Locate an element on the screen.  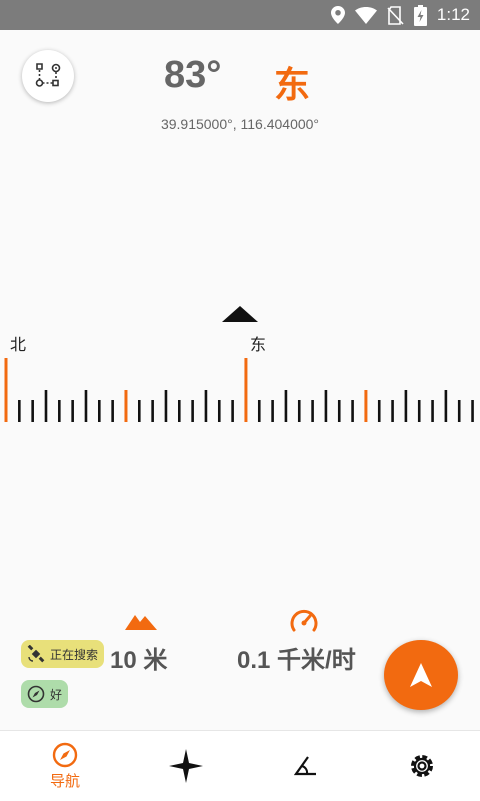
nav-label-navigation: 导航 is located at coordinates (64, 780).